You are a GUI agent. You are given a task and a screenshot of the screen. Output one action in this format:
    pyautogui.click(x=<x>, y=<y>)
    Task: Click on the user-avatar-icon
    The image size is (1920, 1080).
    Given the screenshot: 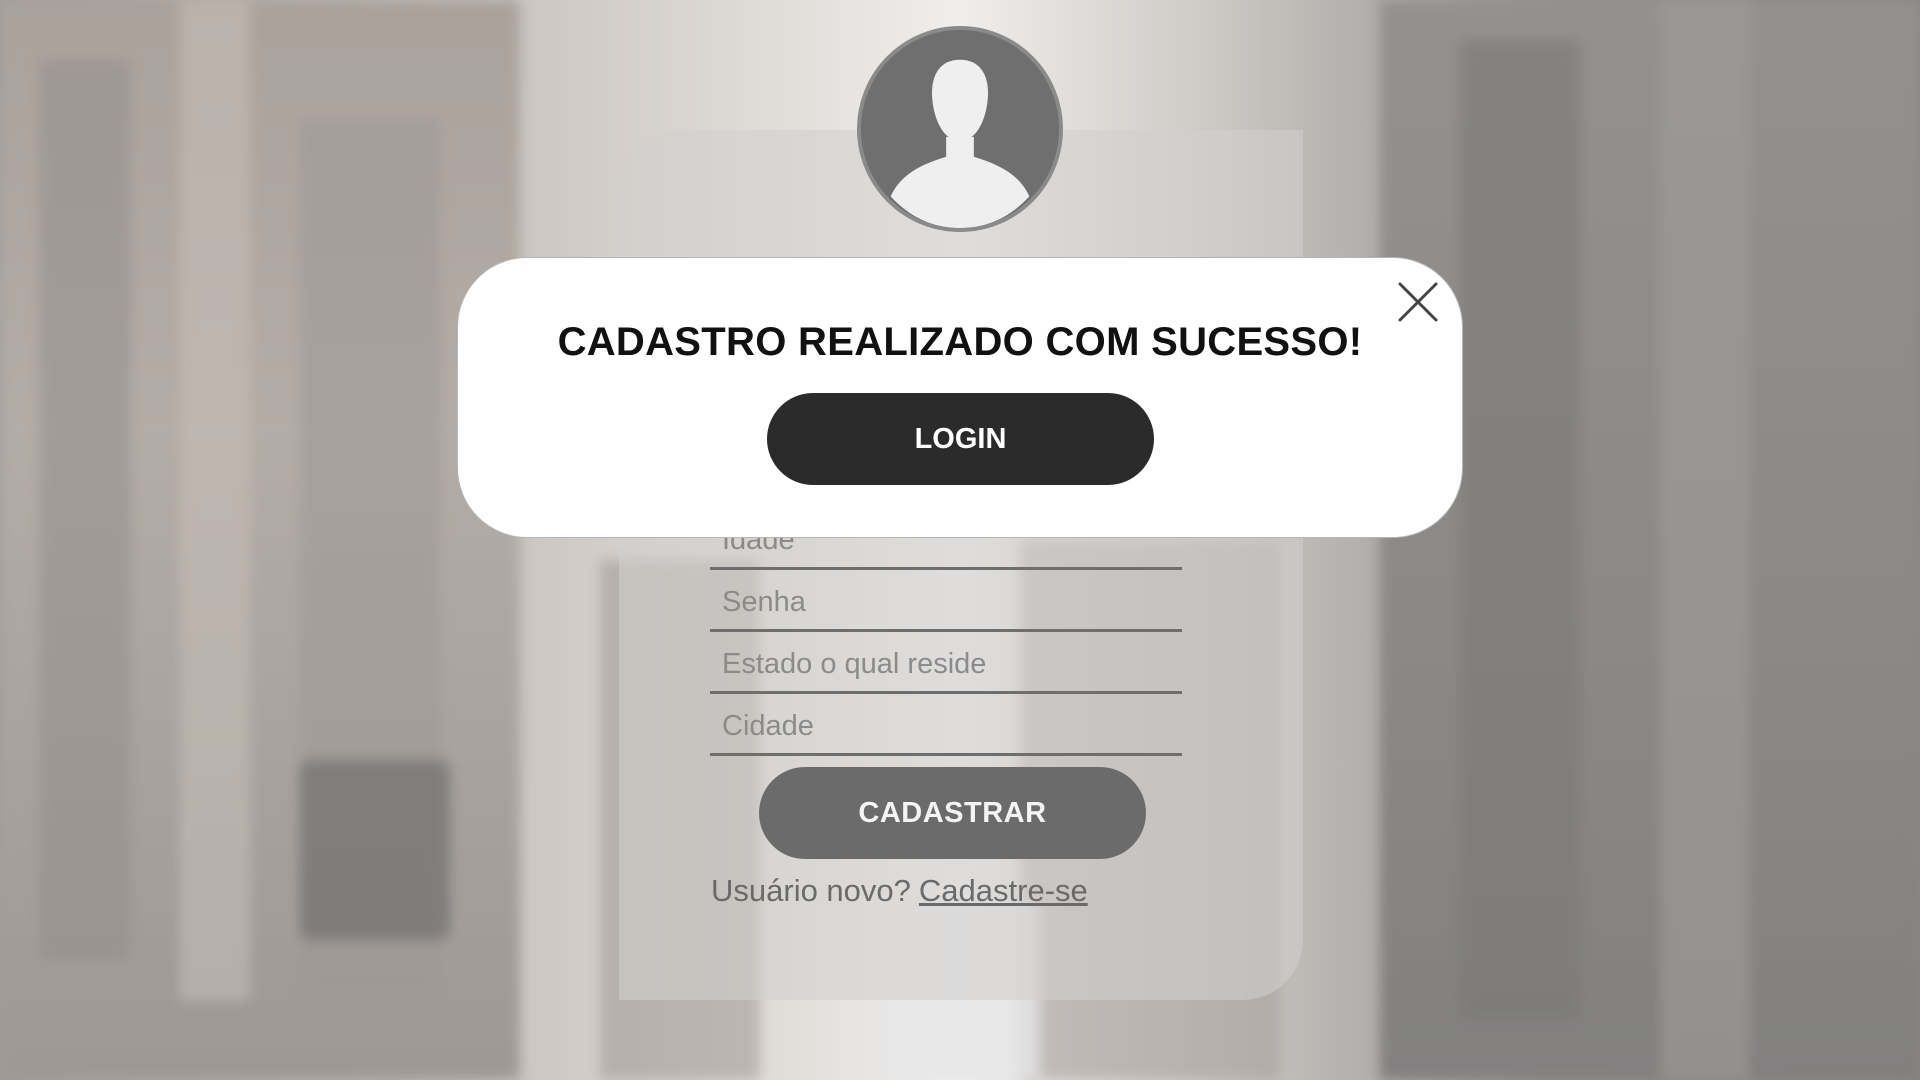 What is the action you would take?
    pyautogui.click(x=960, y=129)
    